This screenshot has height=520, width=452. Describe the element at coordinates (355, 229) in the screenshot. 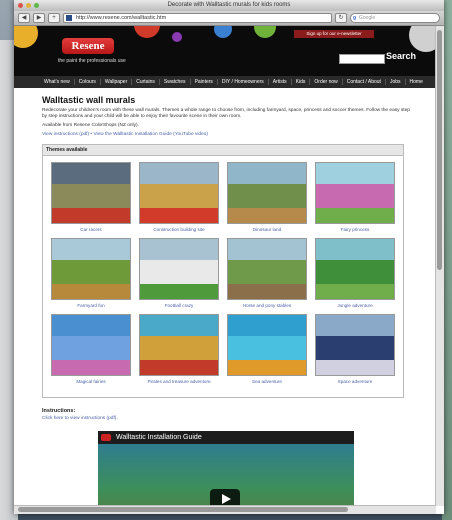

I see `theme-caption: Fairy princess` at that location.